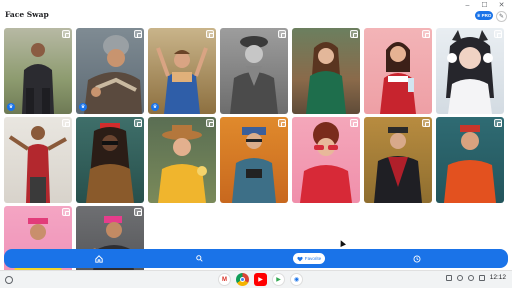  I want to click on nav-favorite-label: Favorite, so click(313, 258).